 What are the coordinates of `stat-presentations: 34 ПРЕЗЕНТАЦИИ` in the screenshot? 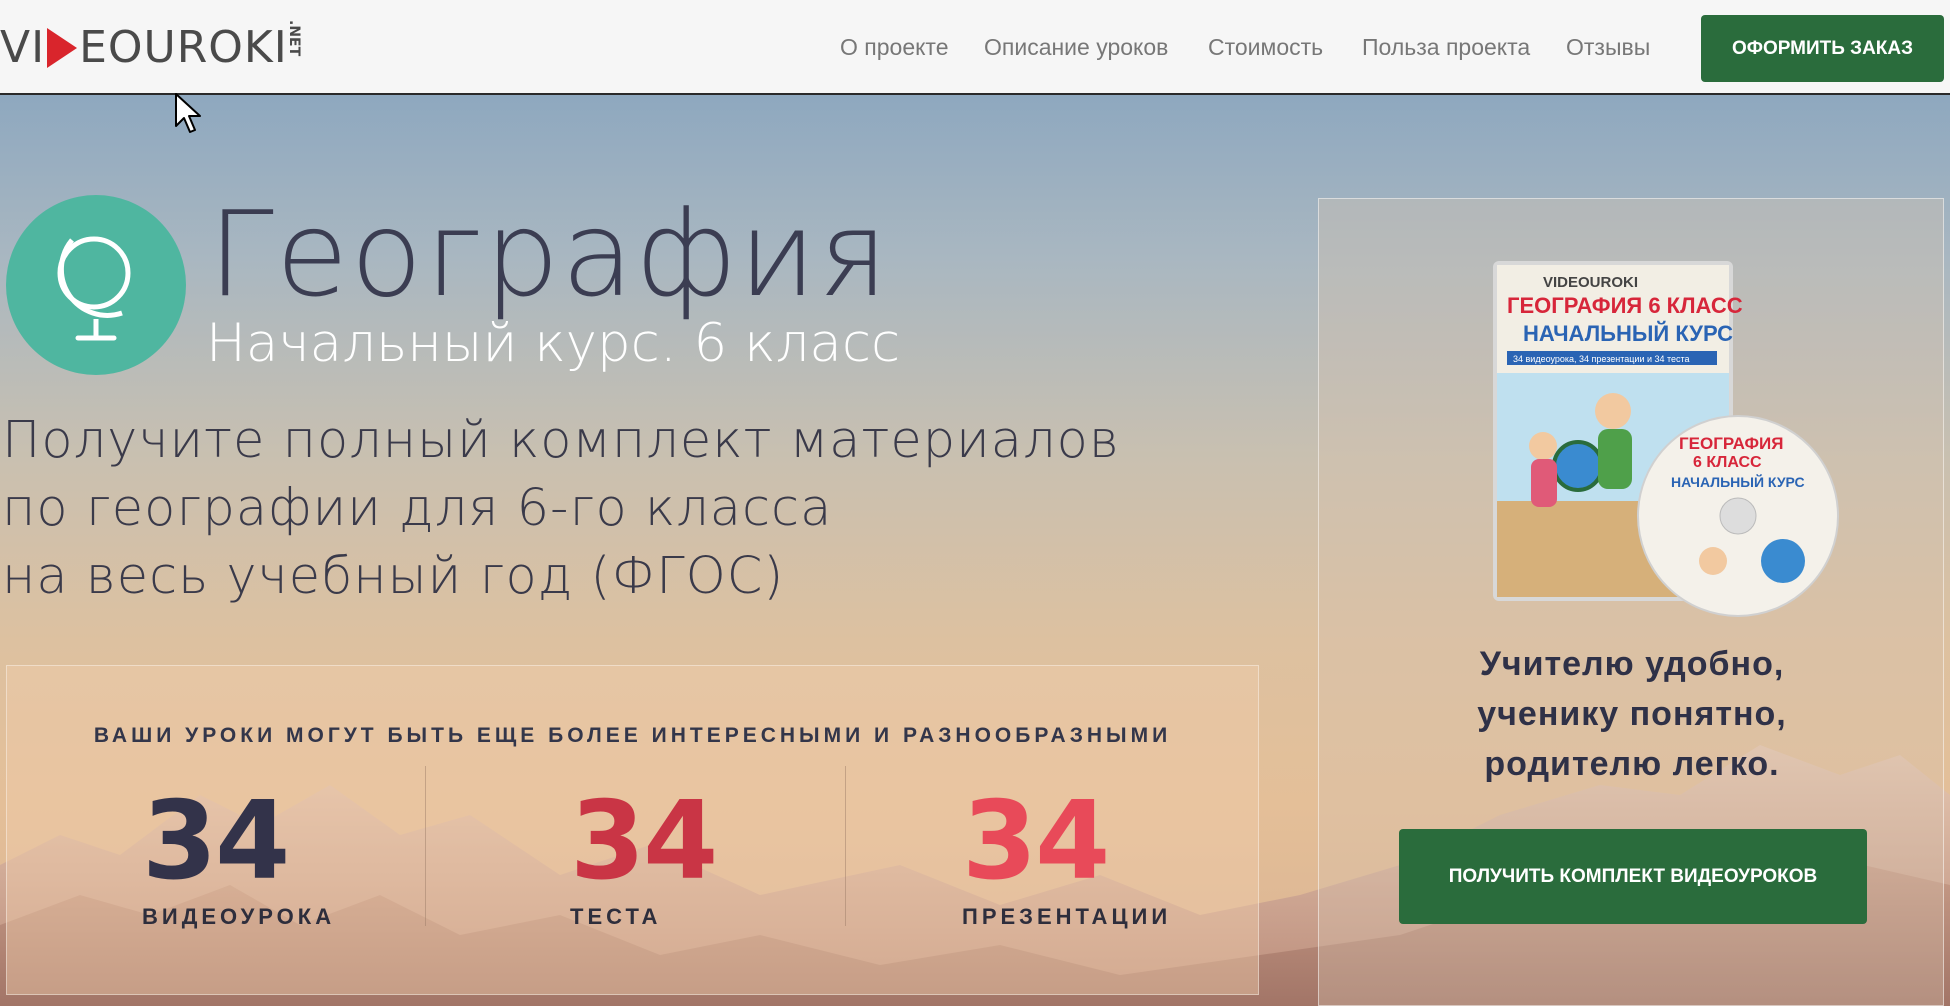 It's located at (1066, 859).